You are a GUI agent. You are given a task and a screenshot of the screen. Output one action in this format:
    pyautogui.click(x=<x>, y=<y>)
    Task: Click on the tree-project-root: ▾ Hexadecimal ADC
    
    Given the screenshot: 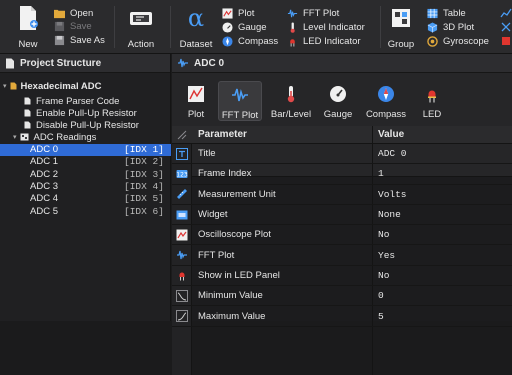 What is the action you would take?
    pyautogui.click(x=85, y=86)
    